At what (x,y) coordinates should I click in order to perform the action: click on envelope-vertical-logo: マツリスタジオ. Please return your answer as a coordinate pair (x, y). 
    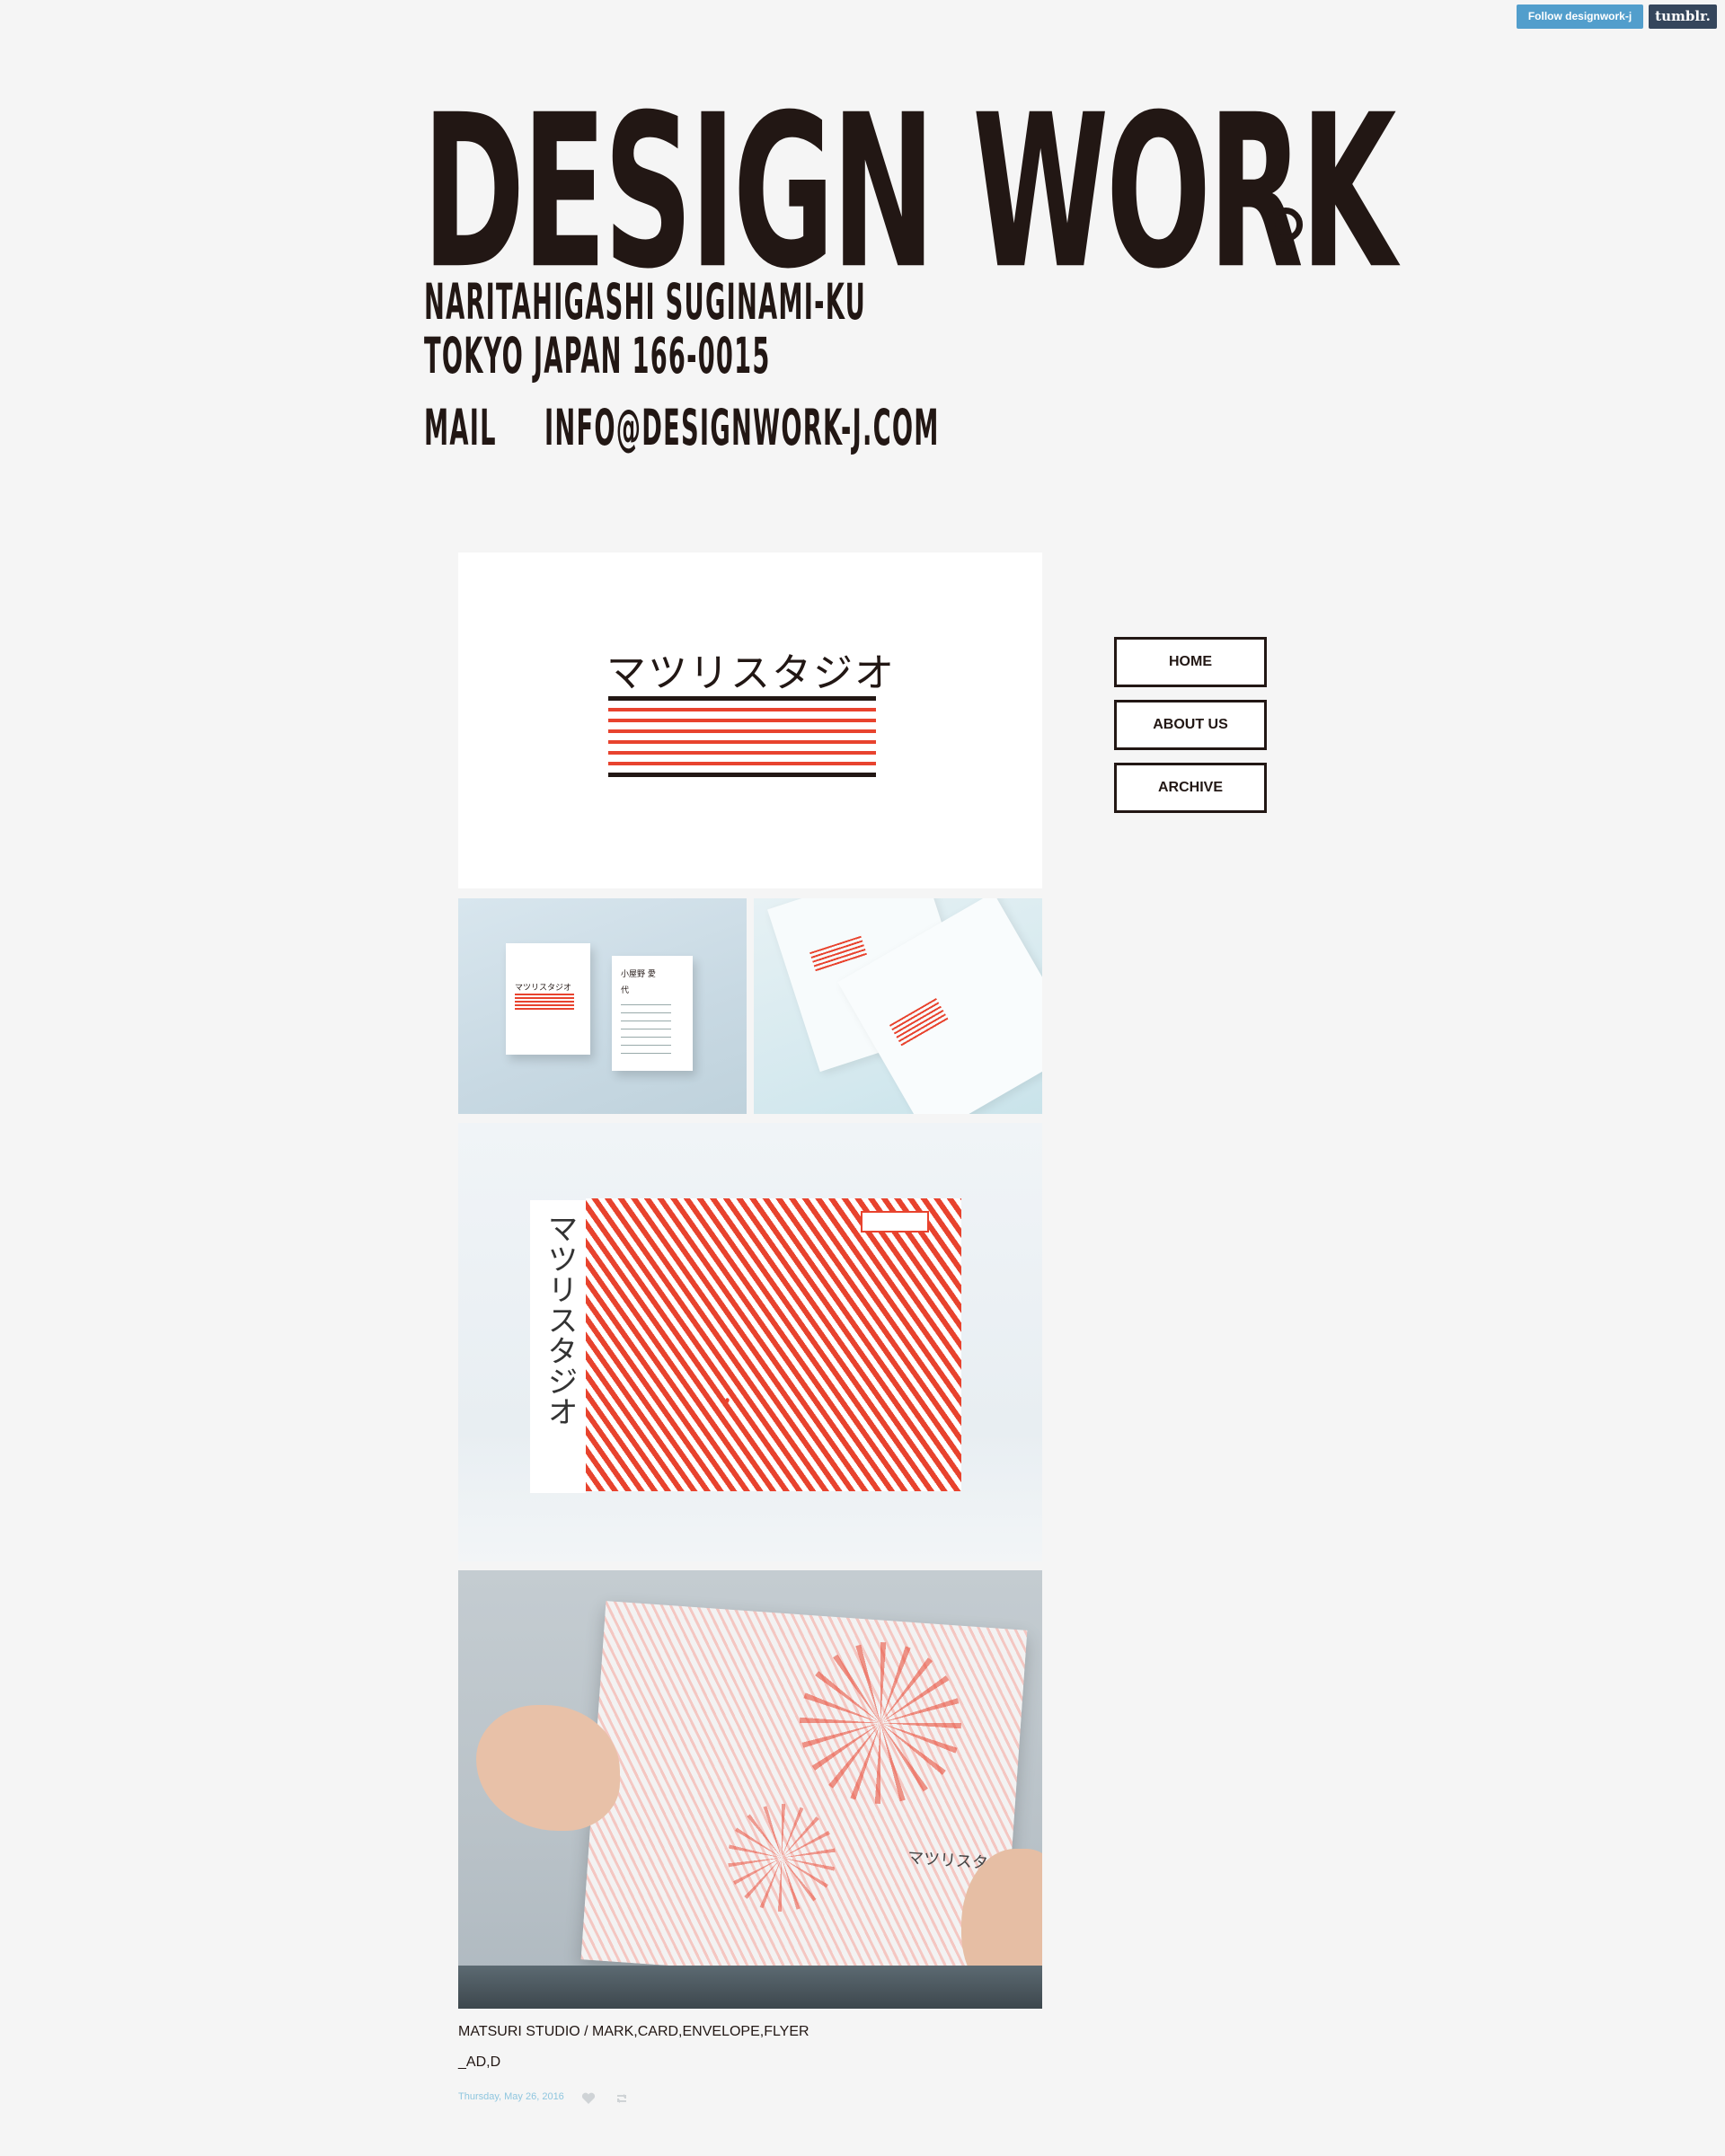
    Looking at the image, I should click on (560, 1320).